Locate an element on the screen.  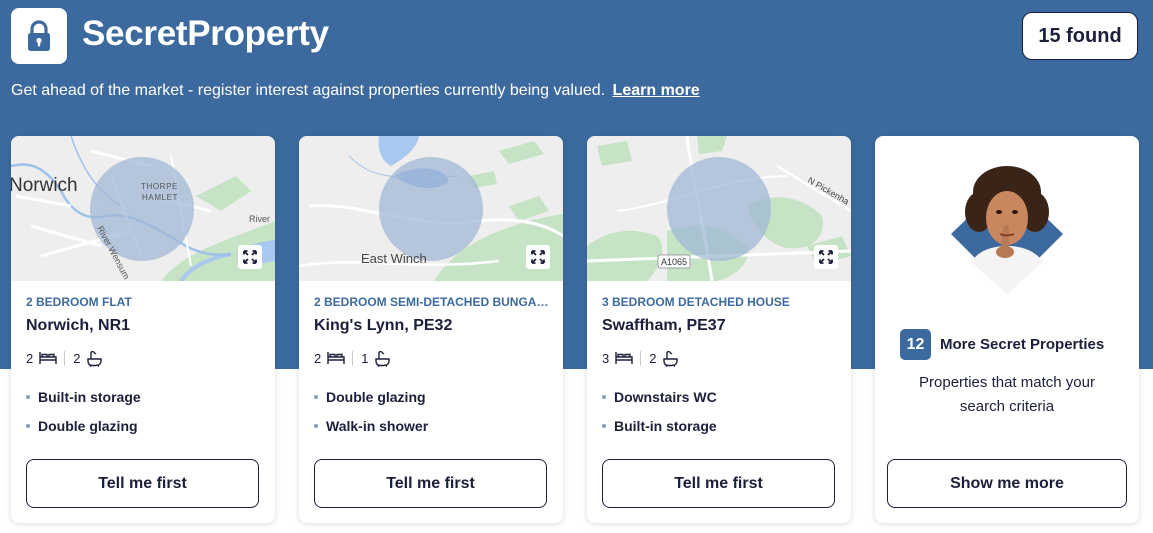
property-type: 2 BEDROOM FLAT is located at coordinates (79, 302).